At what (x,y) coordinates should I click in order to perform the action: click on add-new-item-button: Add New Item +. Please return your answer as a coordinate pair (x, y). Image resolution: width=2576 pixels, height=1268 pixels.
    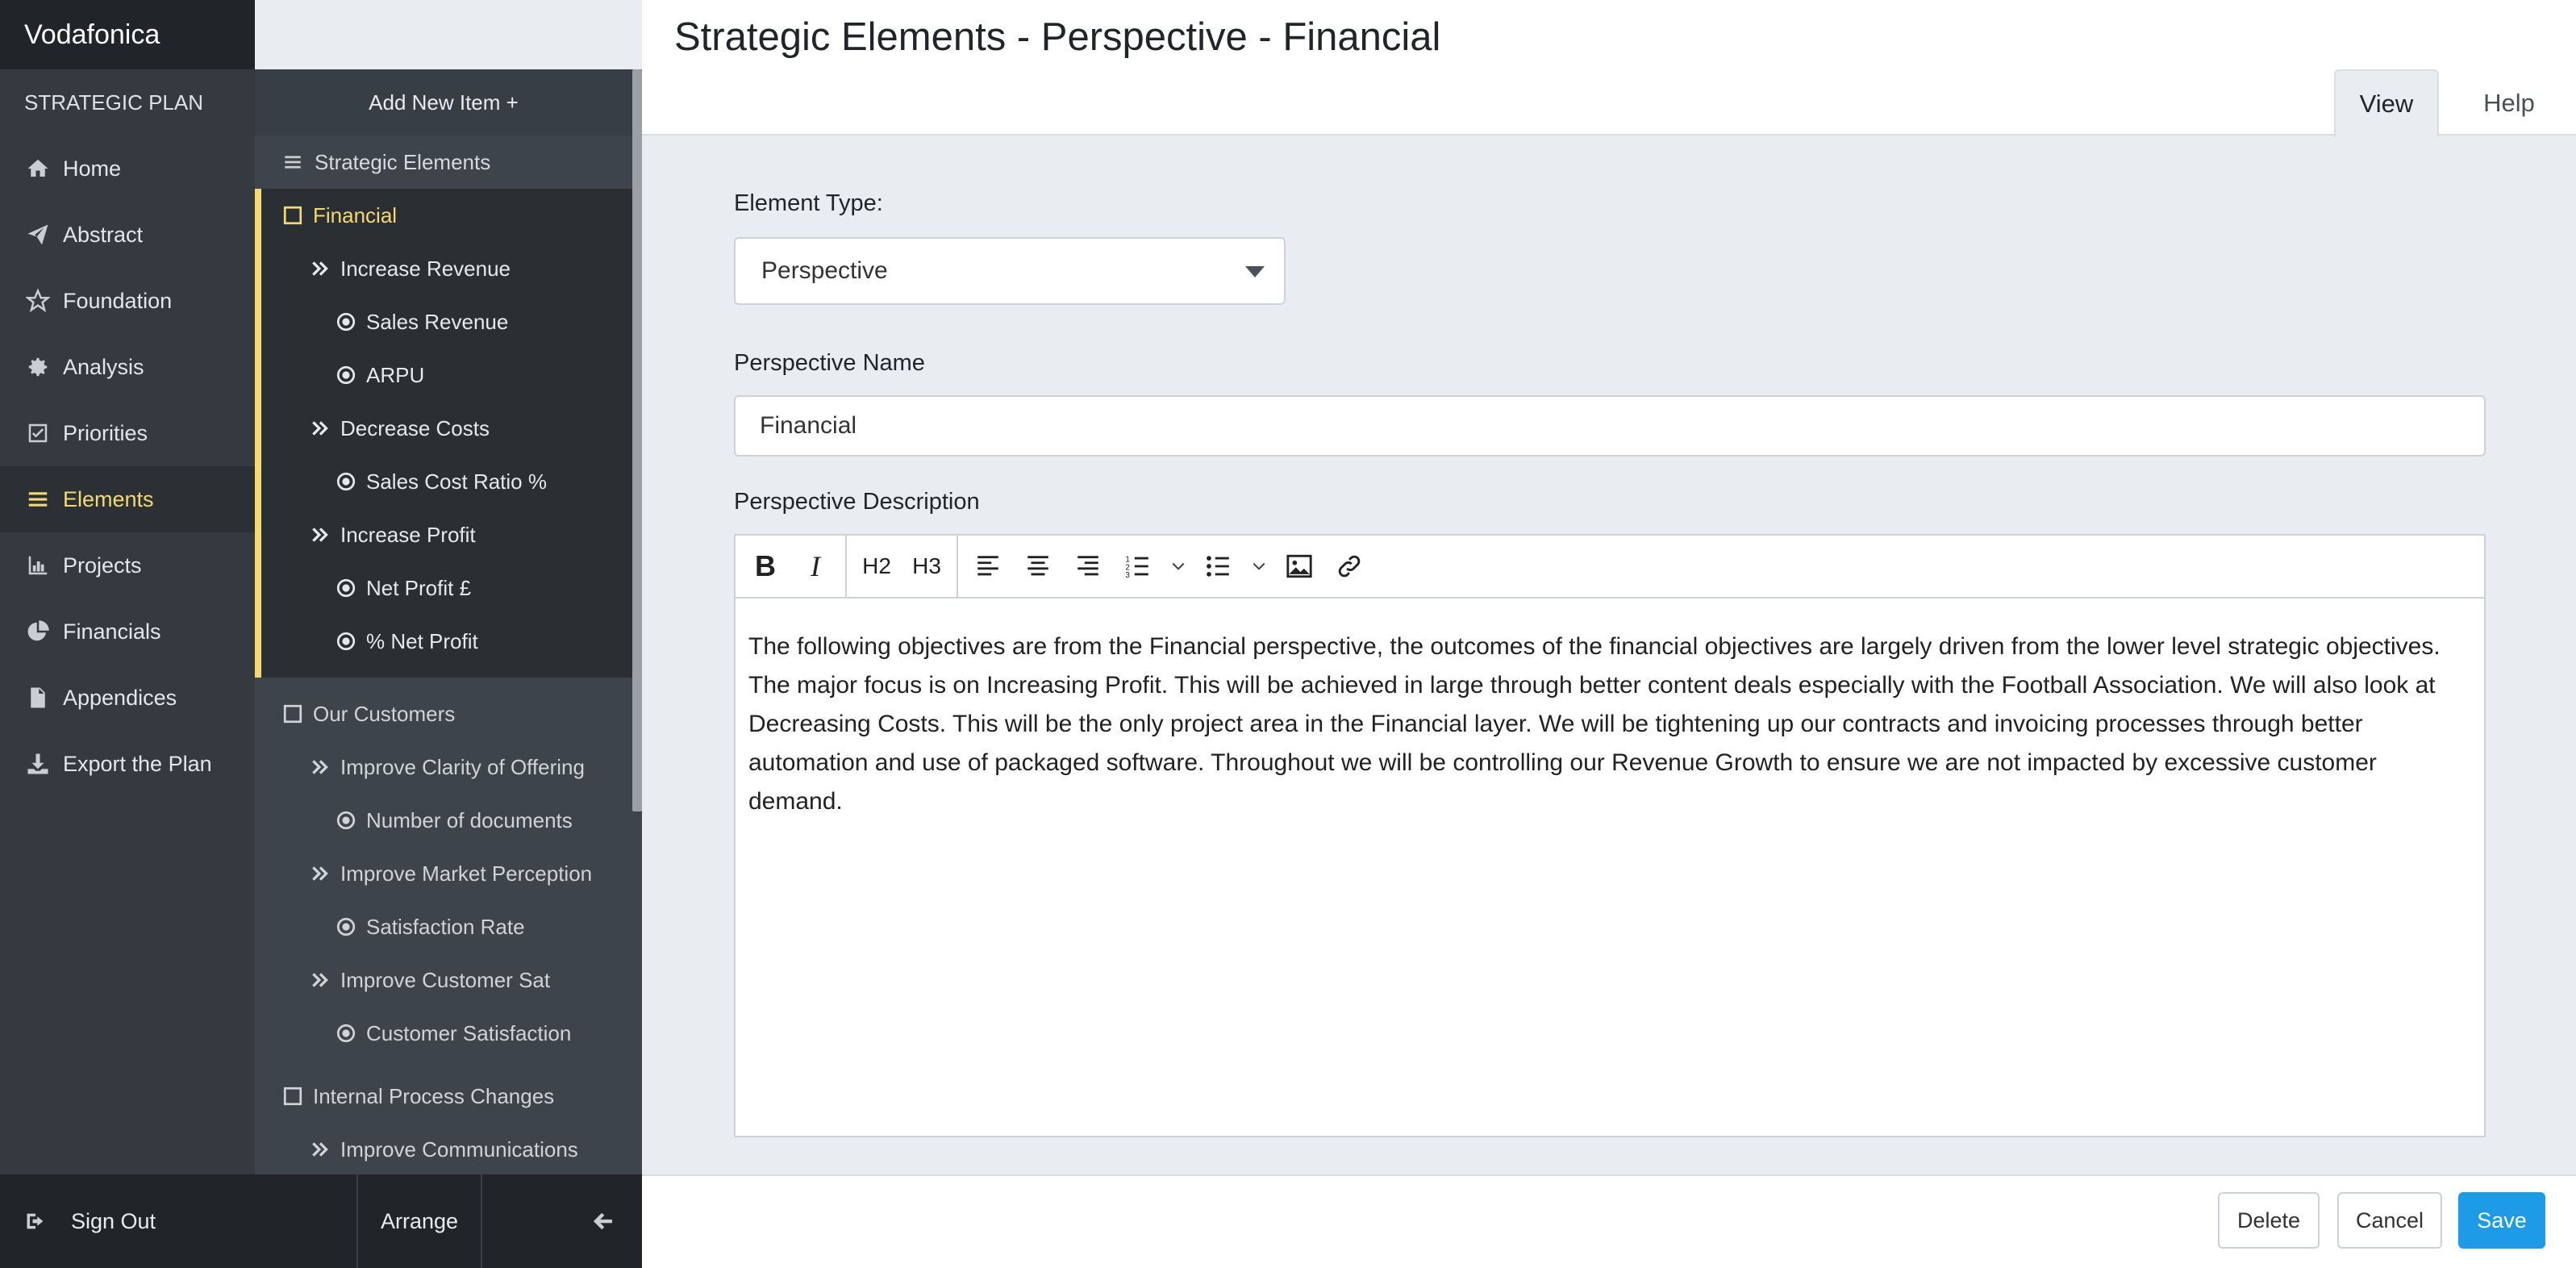
    Looking at the image, I should click on (448, 103).